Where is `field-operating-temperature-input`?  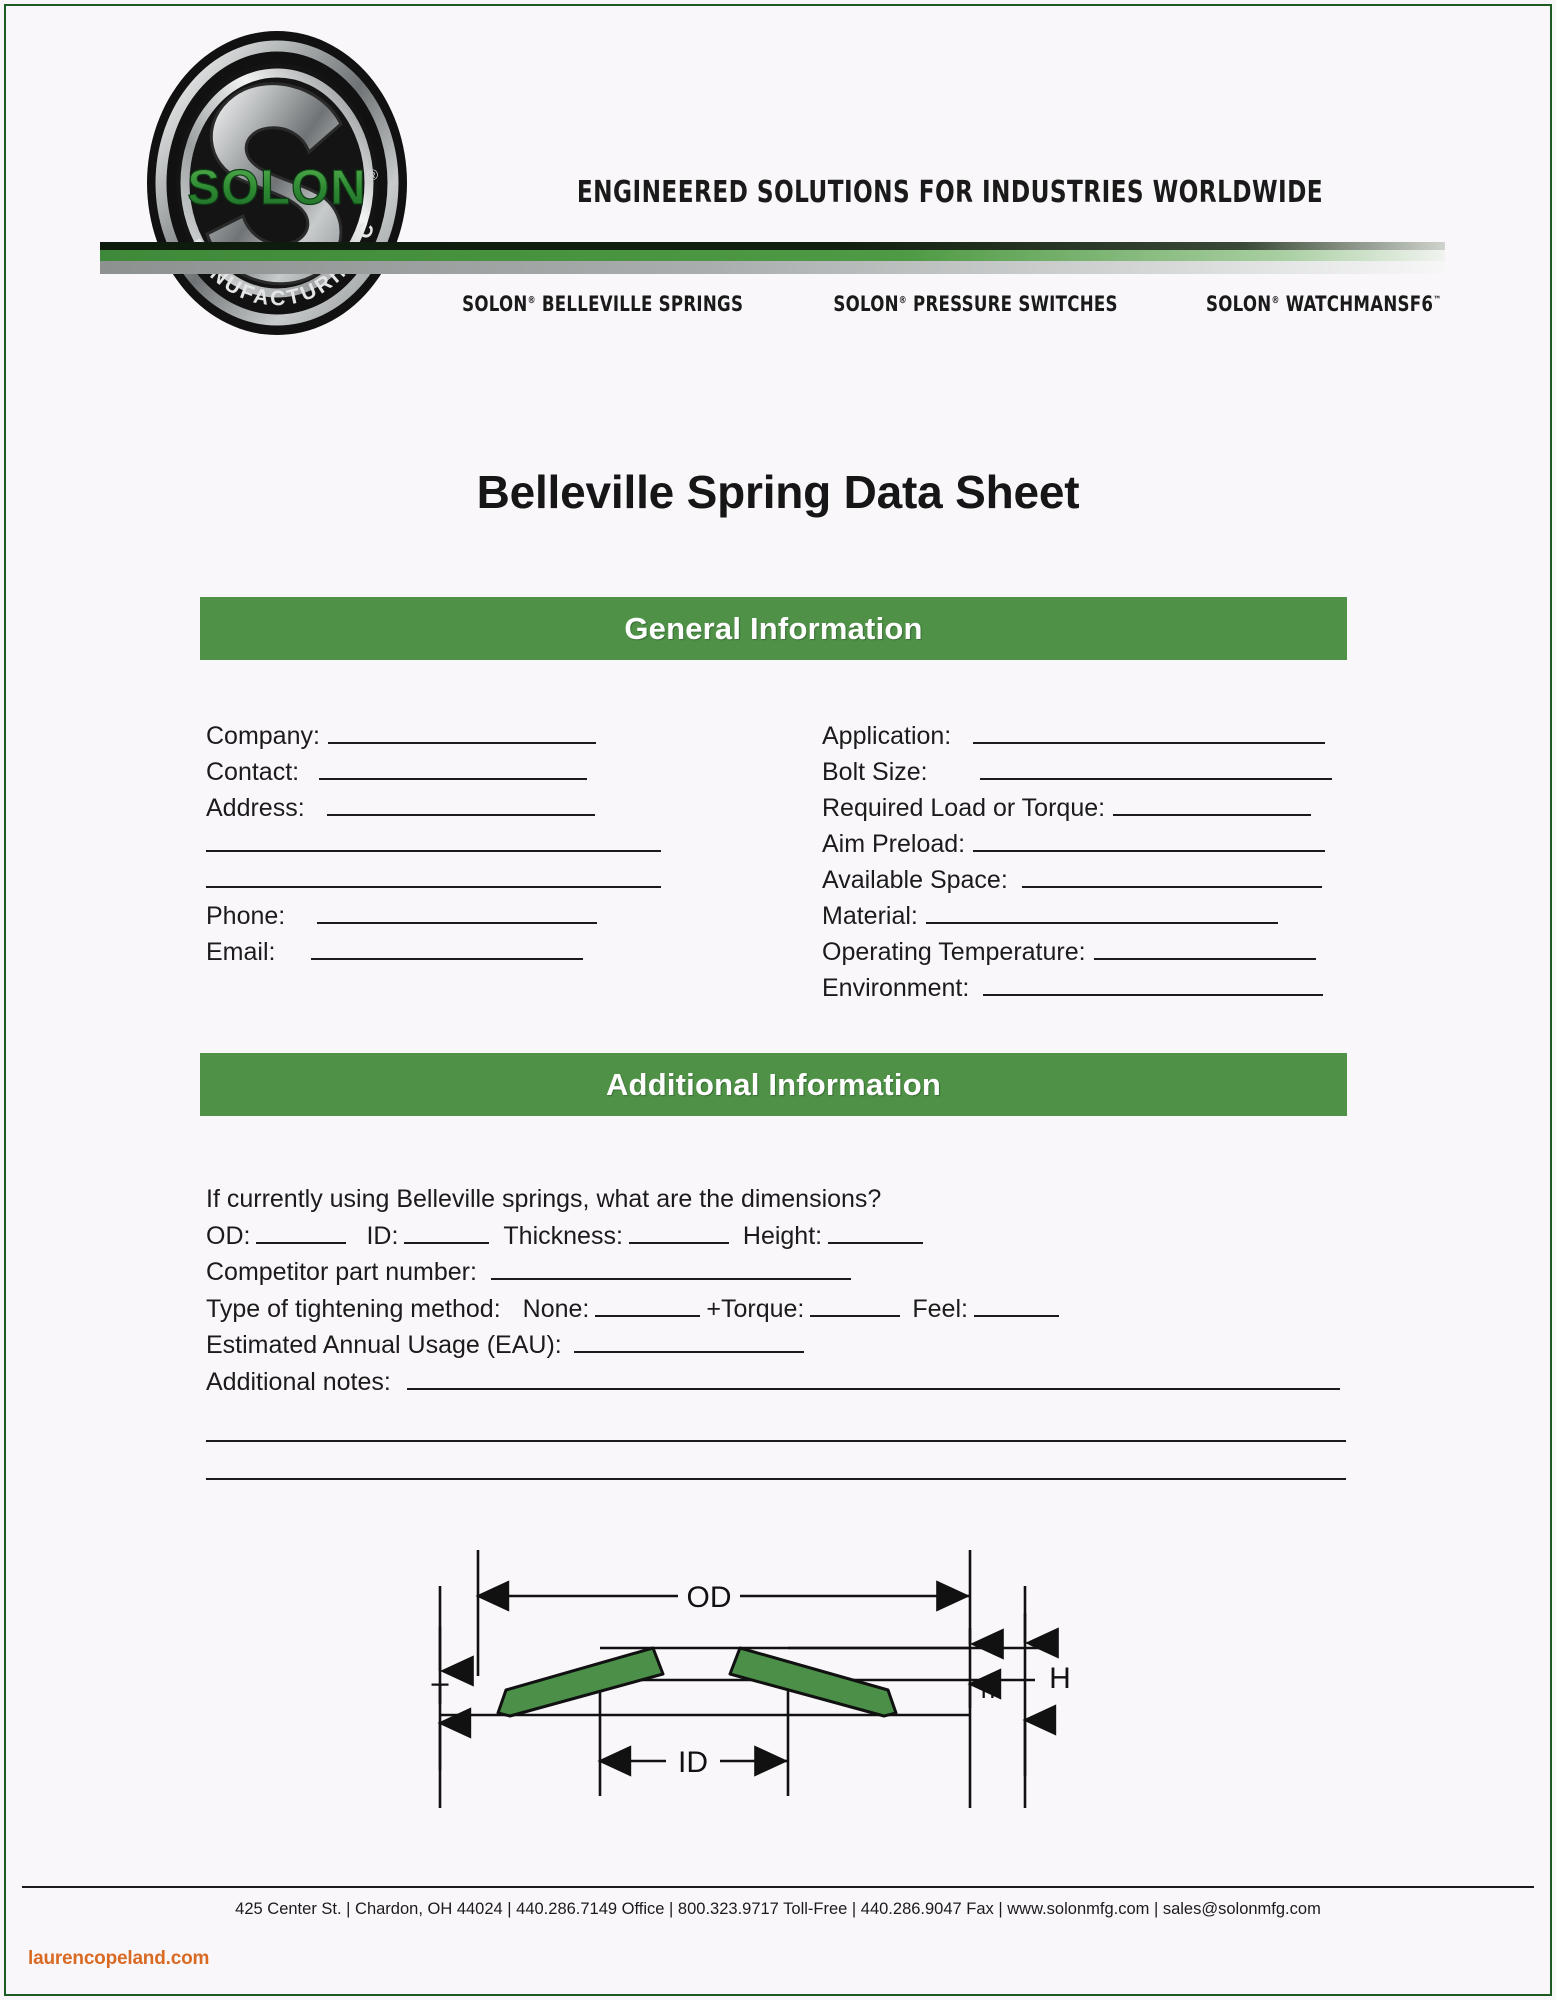
field-operating-temperature-input is located at coordinates (1204, 949).